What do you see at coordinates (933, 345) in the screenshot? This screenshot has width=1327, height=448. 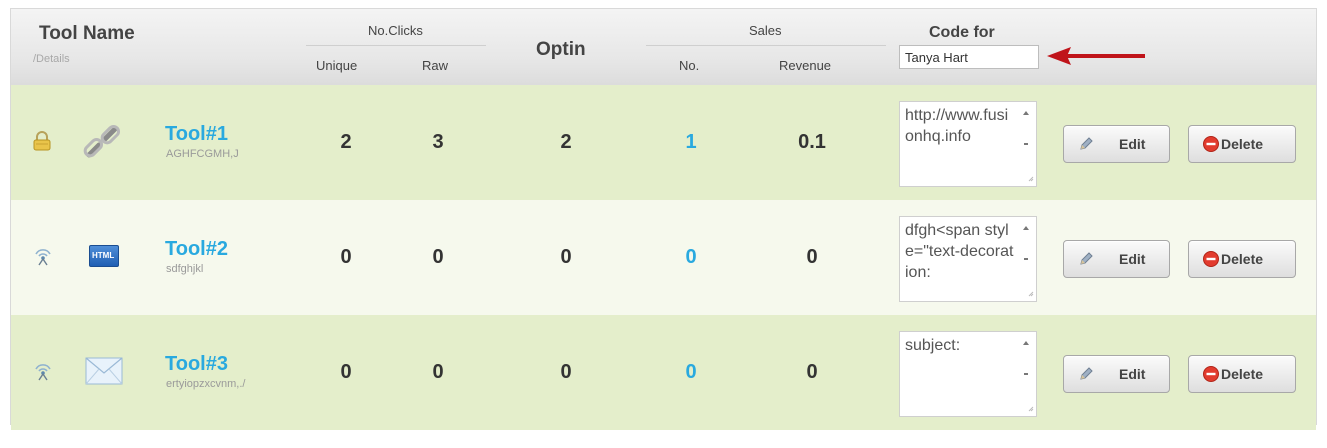 I see `code-text: subject:` at bounding box center [933, 345].